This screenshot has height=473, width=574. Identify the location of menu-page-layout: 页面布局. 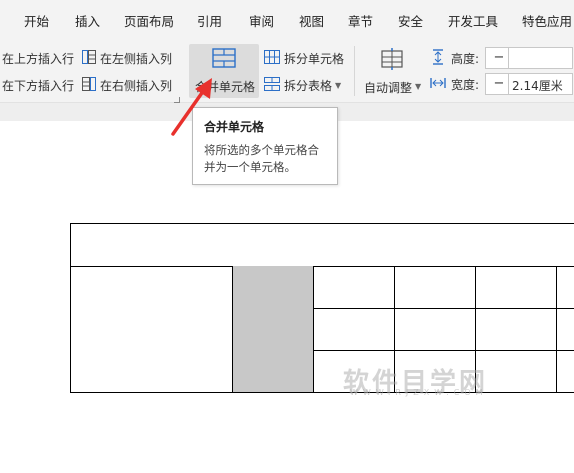
(149, 20).